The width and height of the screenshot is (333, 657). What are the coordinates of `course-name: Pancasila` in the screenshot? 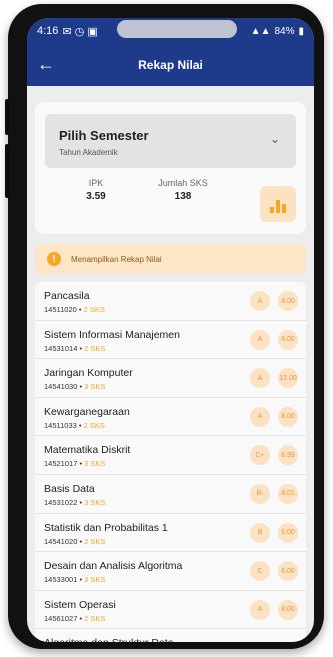 It's located at (67, 296).